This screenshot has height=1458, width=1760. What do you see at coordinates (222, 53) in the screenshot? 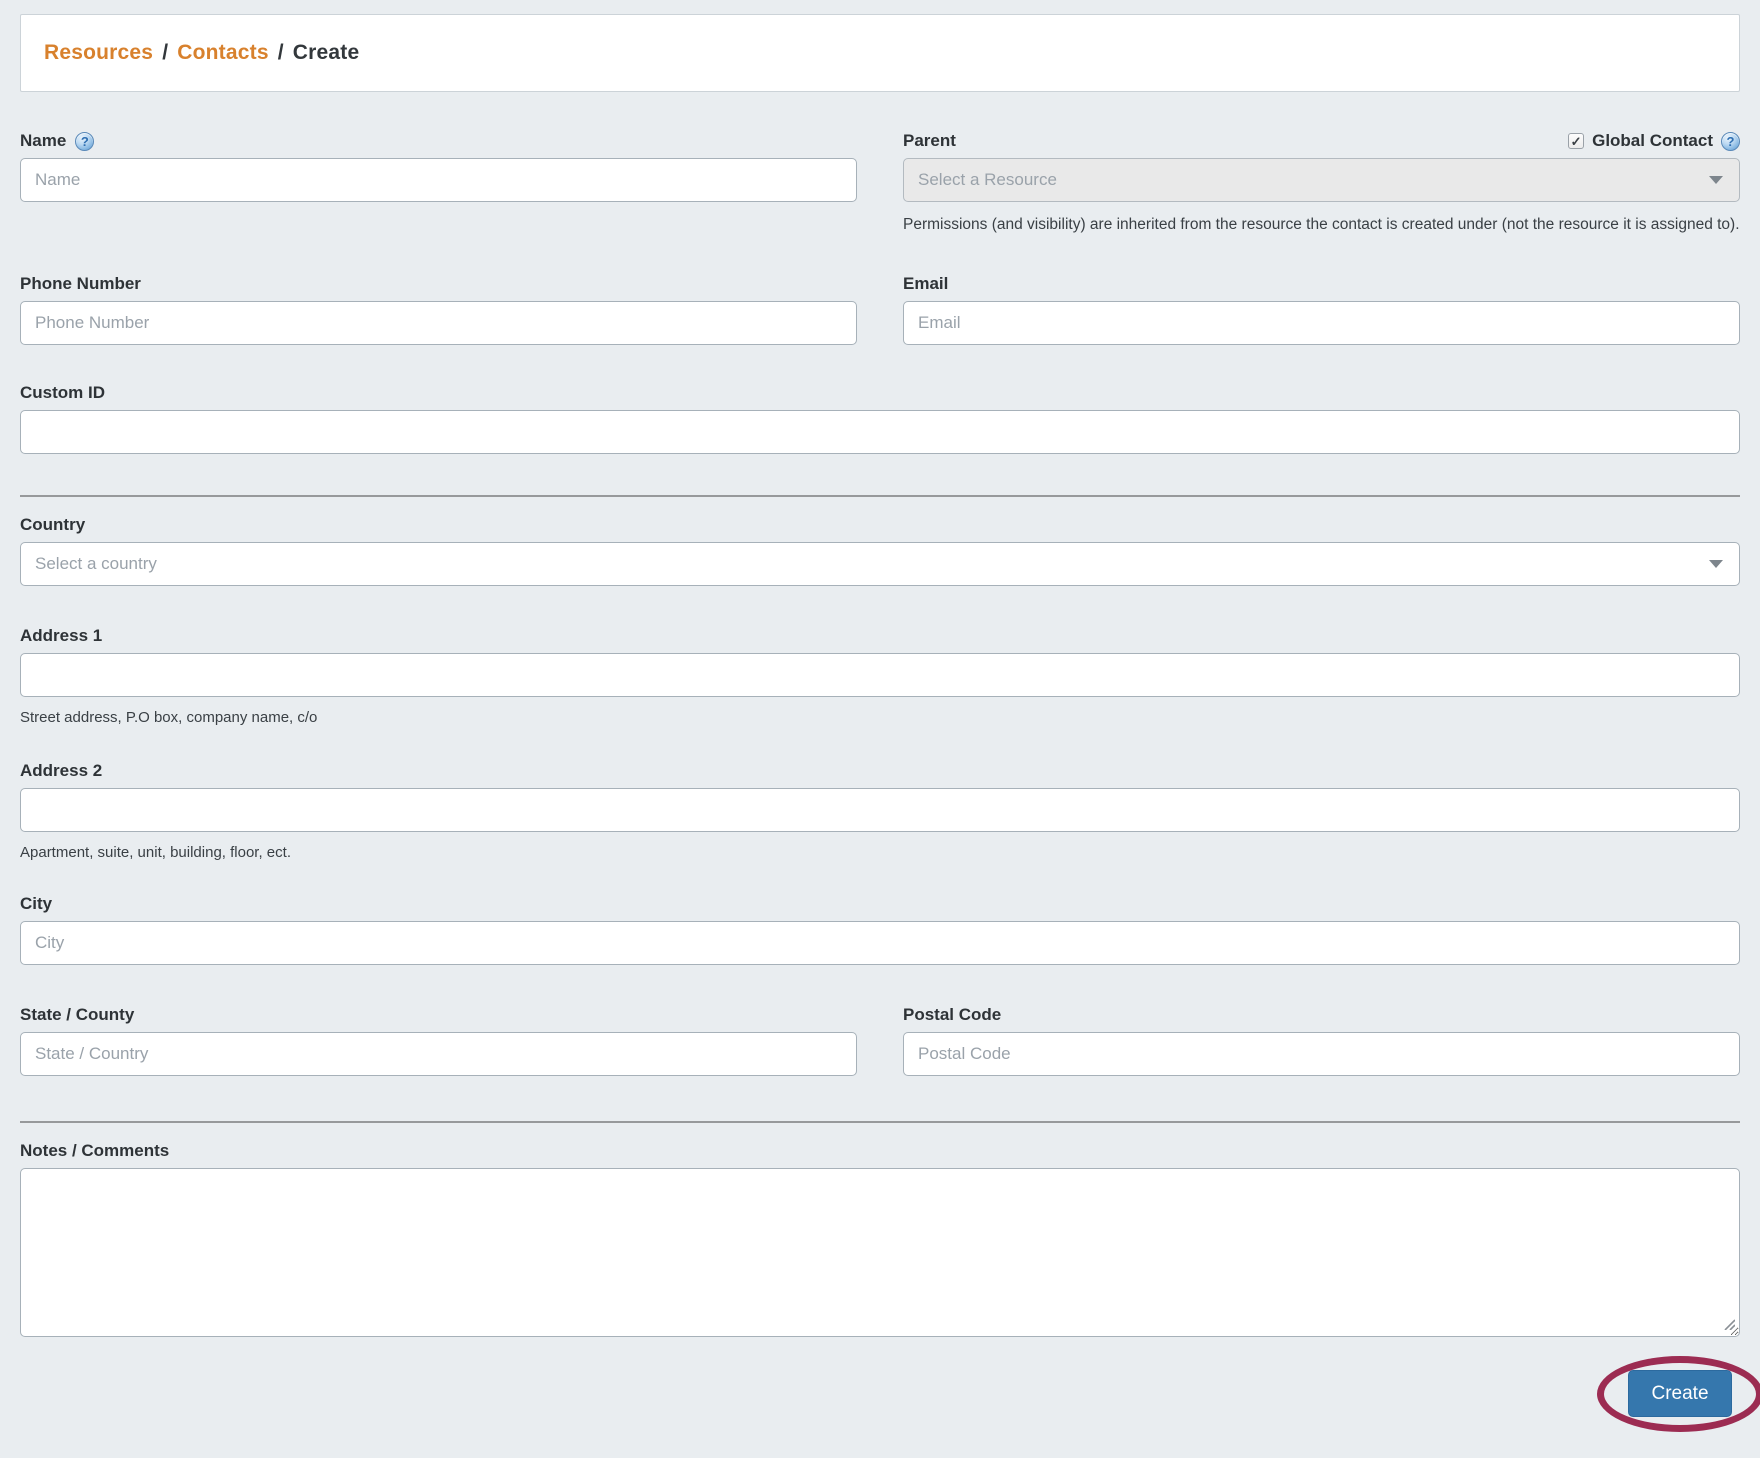
I see `breadcrumb-contacts: Contacts` at bounding box center [222, 53].